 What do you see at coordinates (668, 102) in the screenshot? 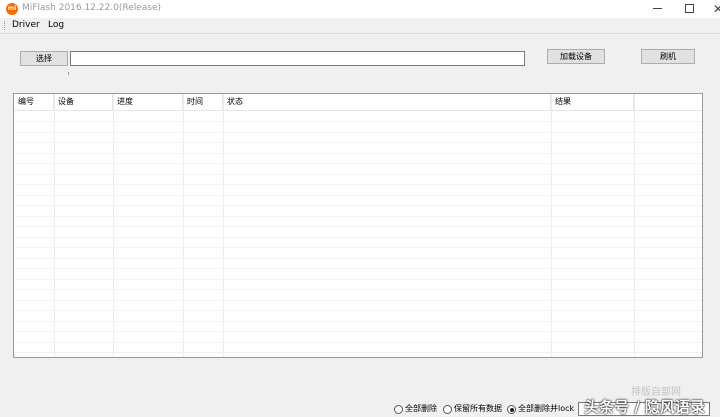
I see `column-header-extra` at bounding box center [668, 102].